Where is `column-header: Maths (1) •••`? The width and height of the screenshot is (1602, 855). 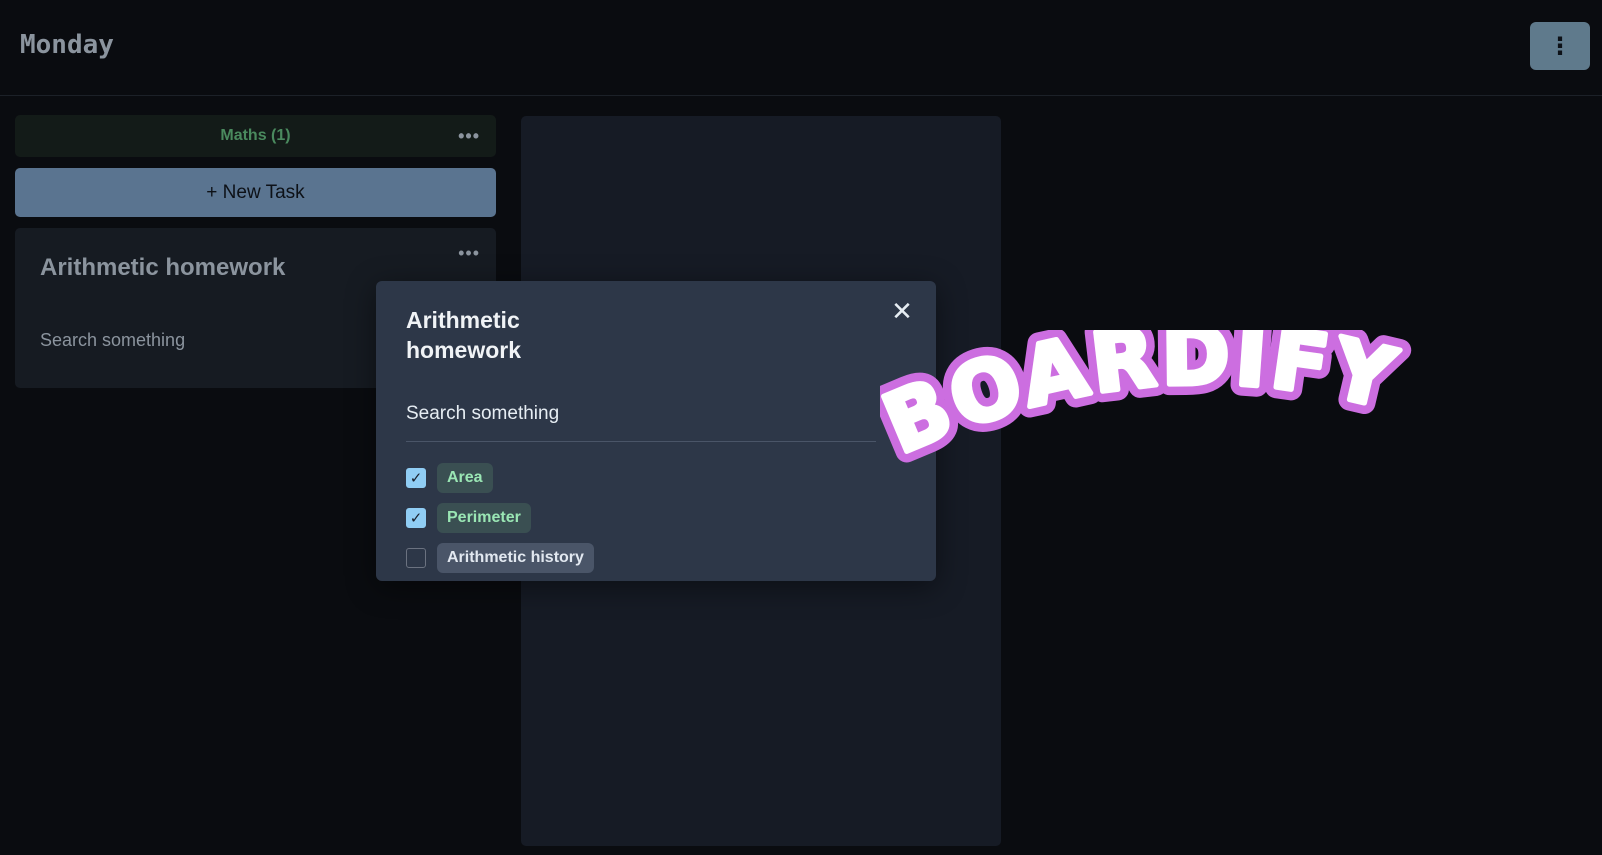
column-header: Maths (1) ••• is located at coordinates (255, 136).